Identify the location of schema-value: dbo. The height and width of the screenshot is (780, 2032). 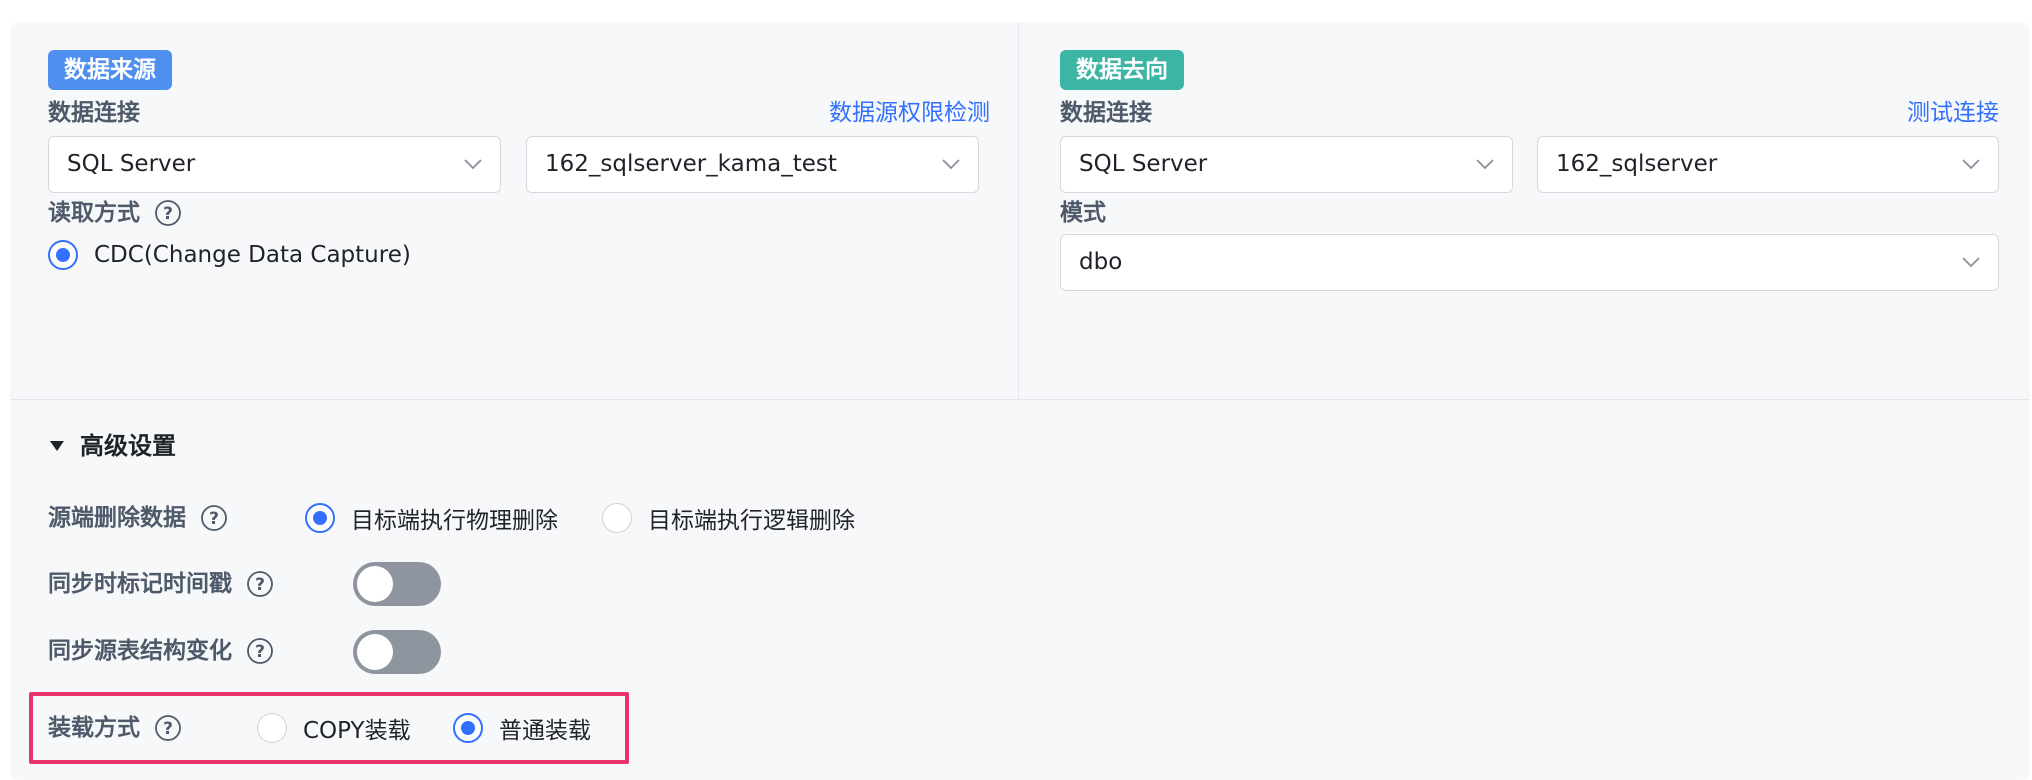
(1101, 262).